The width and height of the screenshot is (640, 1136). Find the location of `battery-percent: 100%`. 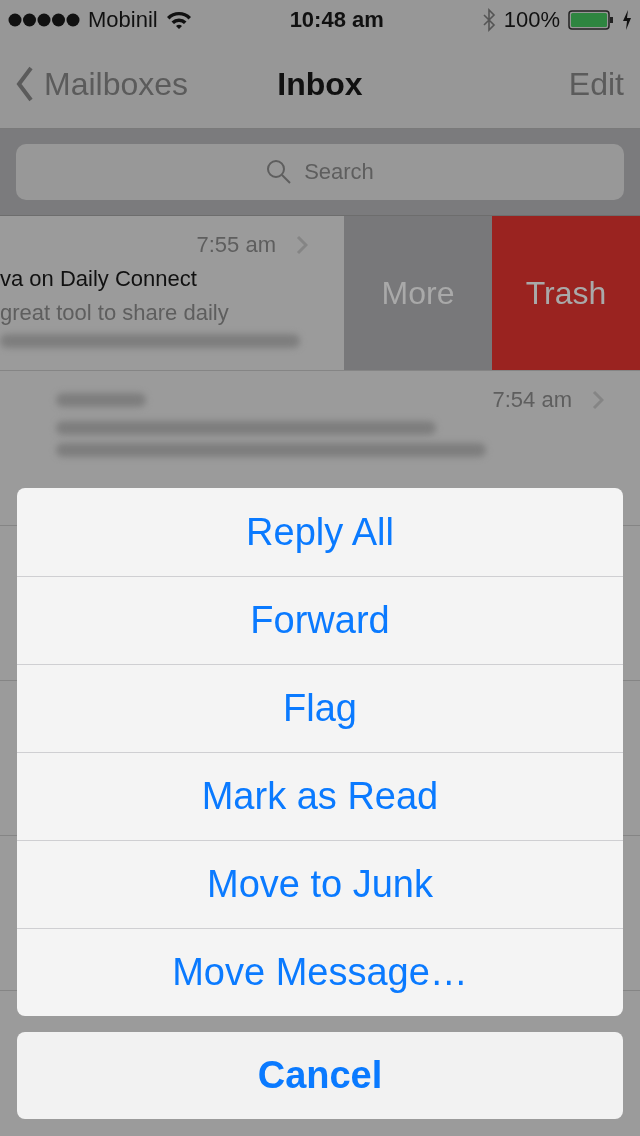

battery-percent: 100% is located at coordinates (531, 20).